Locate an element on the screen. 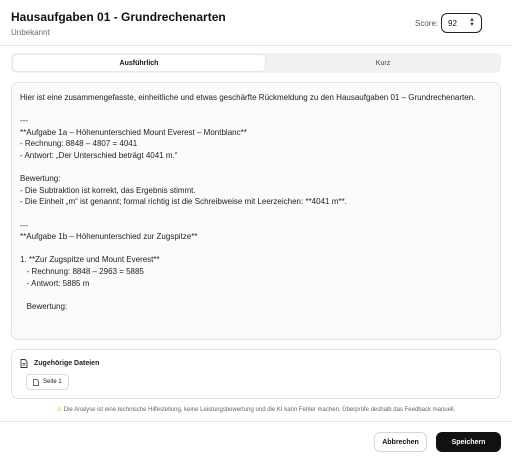 Image resolution: width=512 pixels, height=461 pixels. file-chip-seite-1: Seite 1 is located at coordinates (47, 382).